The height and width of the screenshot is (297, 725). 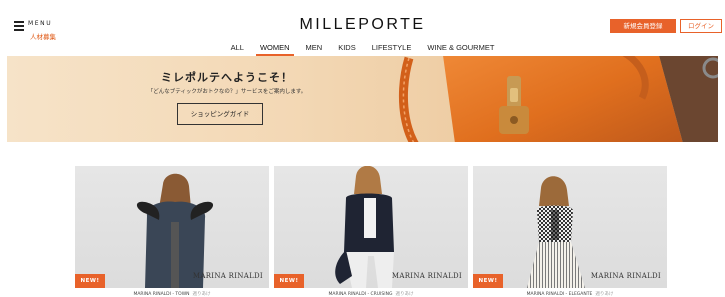 I want to click on handbag-image, so click(x=558, y=99).